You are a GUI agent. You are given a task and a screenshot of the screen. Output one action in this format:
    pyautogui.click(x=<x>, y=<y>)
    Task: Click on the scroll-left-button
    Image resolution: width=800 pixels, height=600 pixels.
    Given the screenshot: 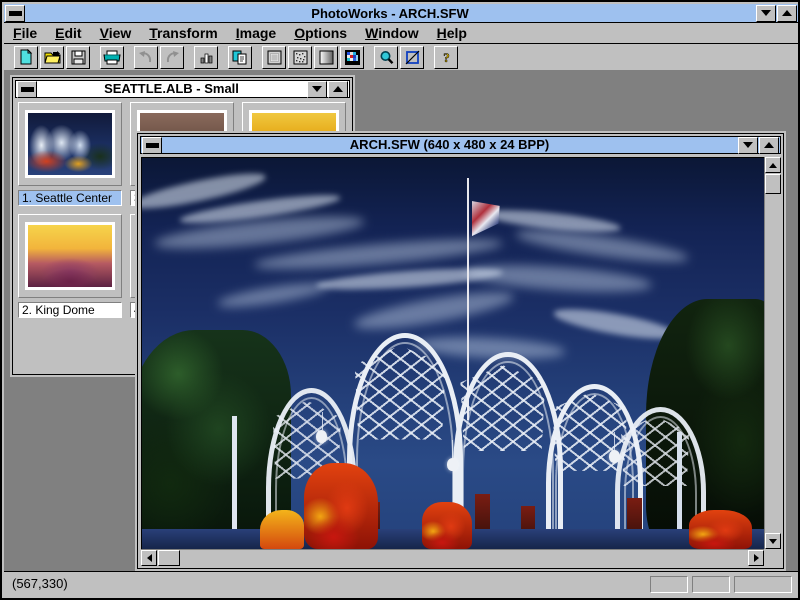 What is the action you would take?
    pyautogui.click(x=149, y=558)
    